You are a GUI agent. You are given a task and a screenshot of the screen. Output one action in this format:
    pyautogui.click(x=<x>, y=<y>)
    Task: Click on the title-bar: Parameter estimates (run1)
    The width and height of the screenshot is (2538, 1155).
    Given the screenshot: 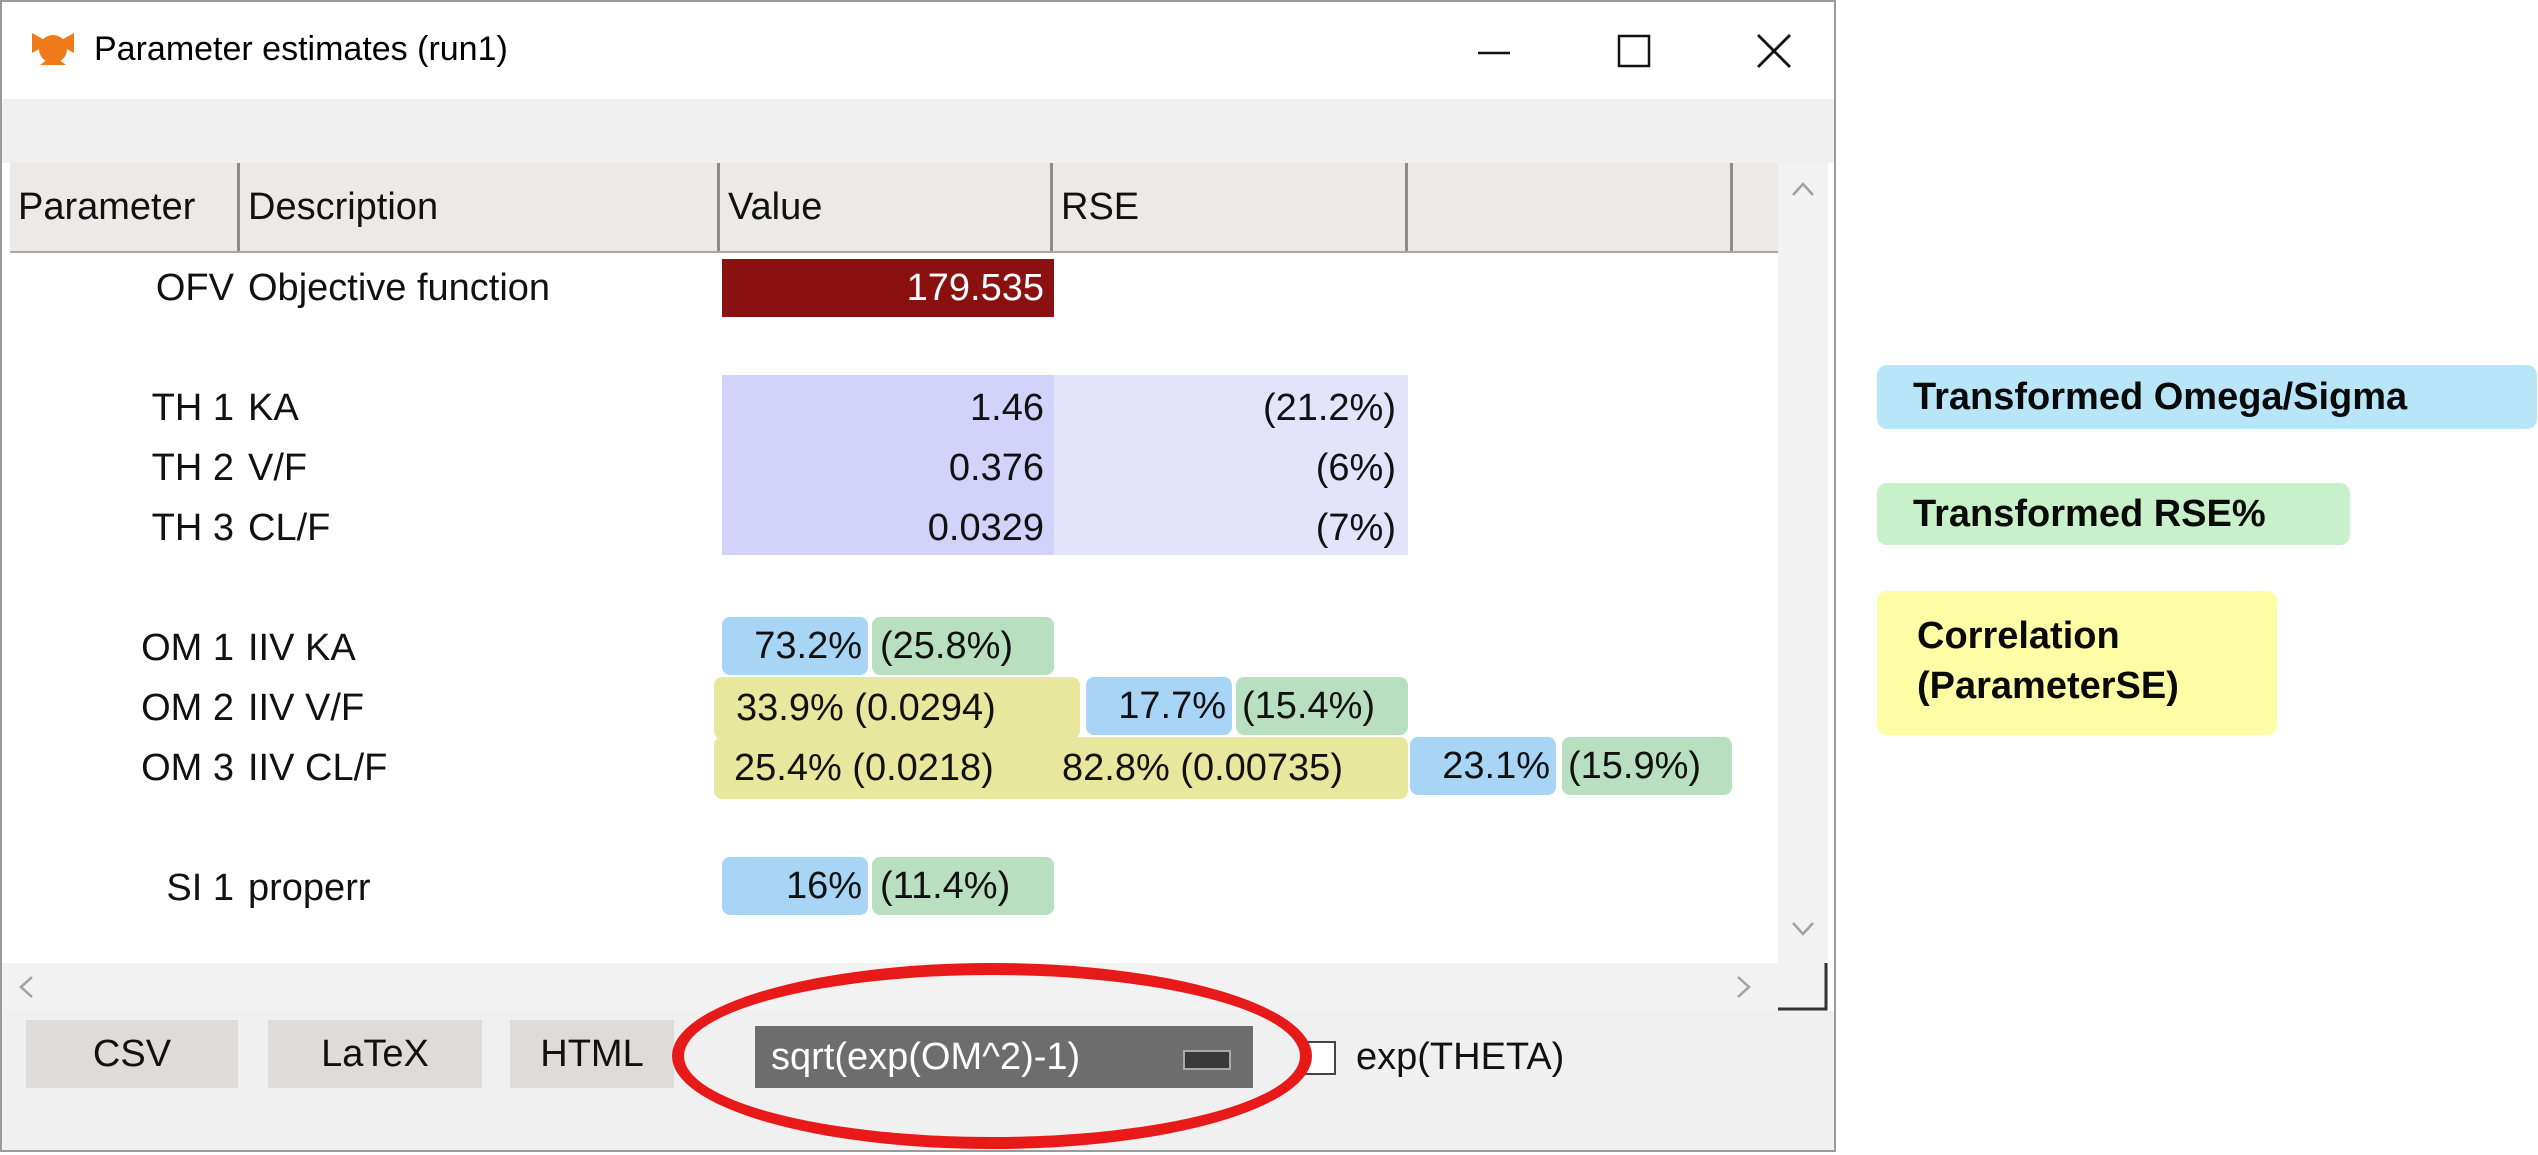 What is the action you would take?
    pyautogui.click(x=918, y=50)
    